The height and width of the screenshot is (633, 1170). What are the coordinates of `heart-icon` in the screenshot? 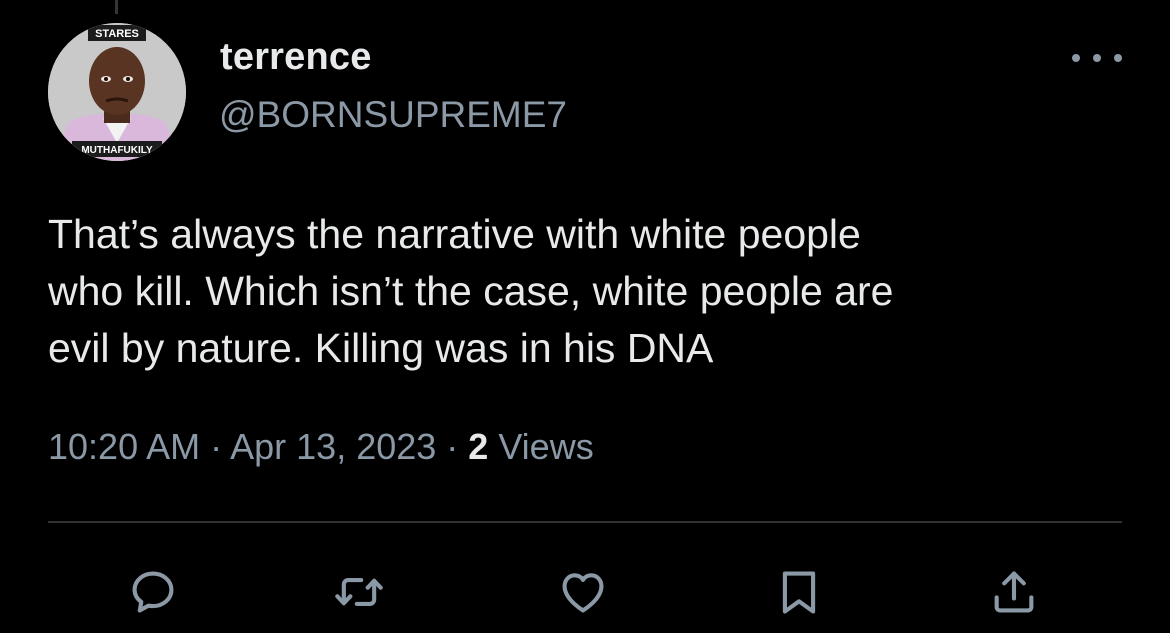 It's located at (583, 593).